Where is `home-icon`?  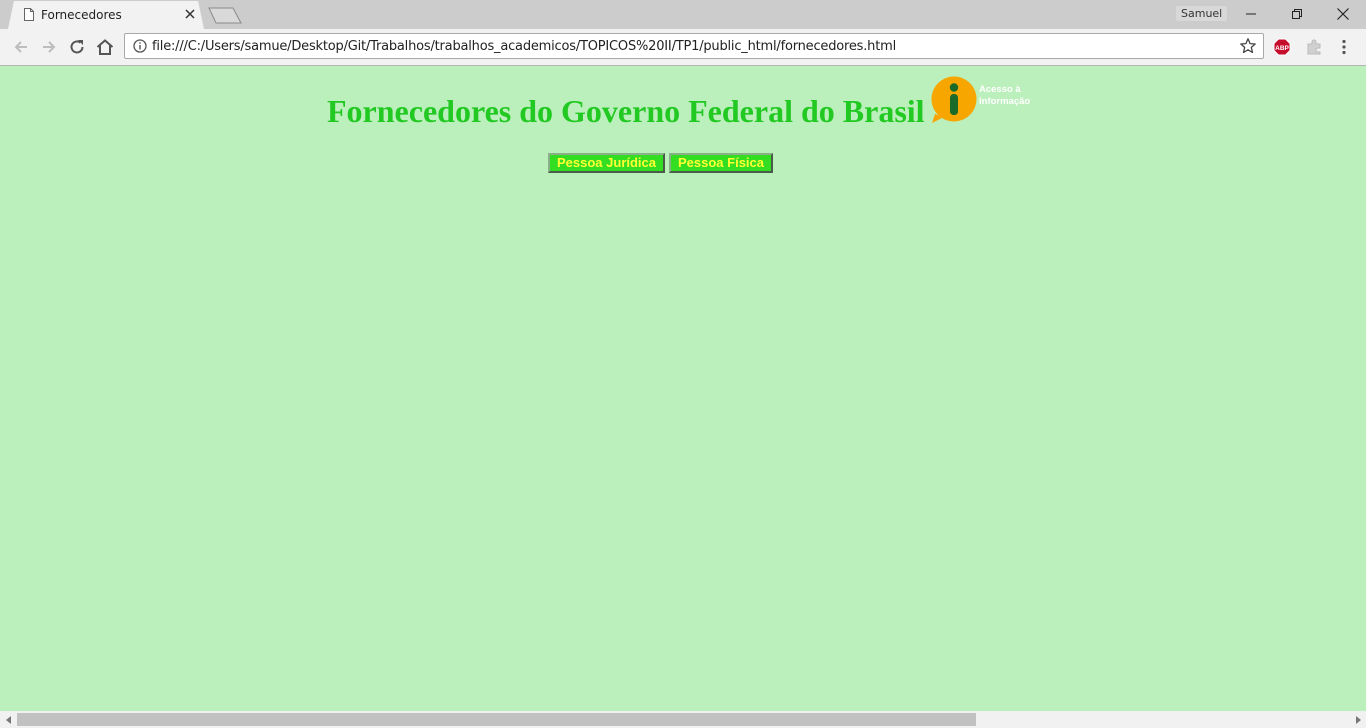 home-icon is located at coordinates (105, 47).